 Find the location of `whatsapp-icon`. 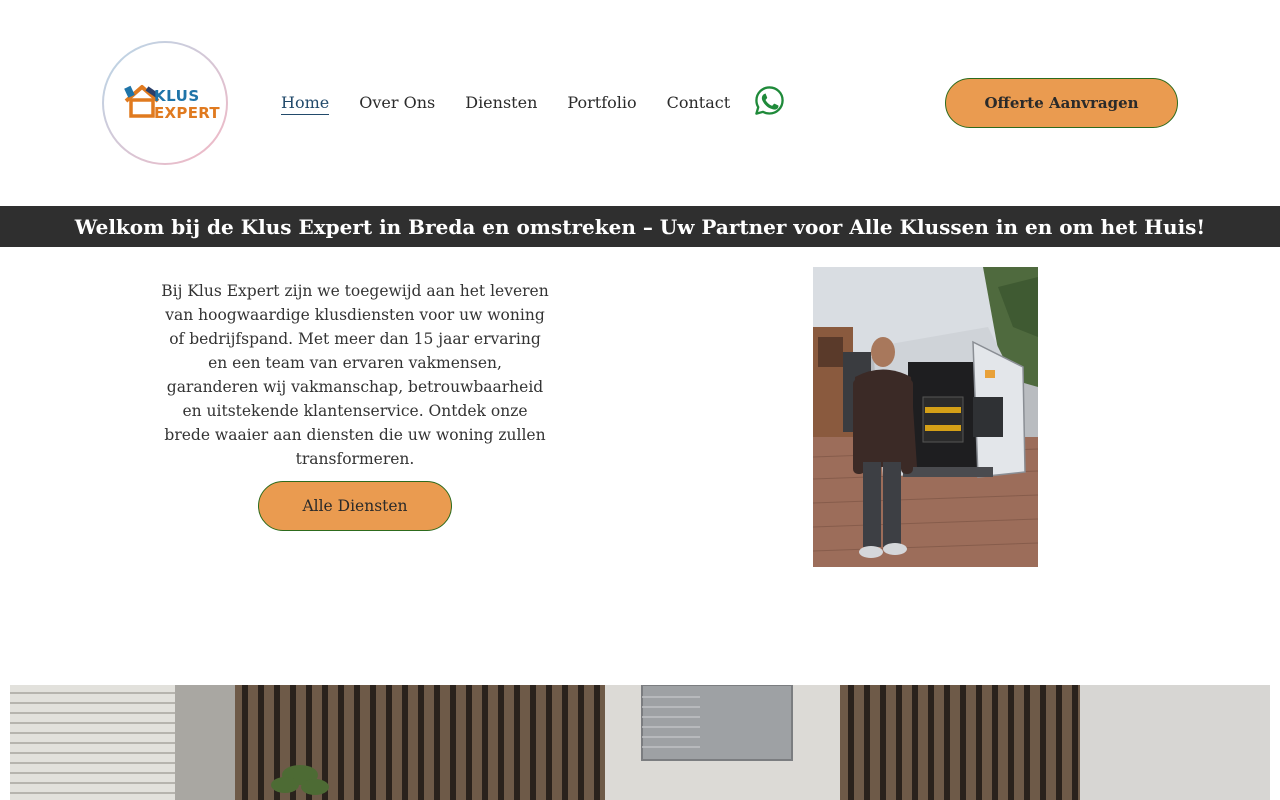

whatsapp-icon is located at coordinates (769, 100).